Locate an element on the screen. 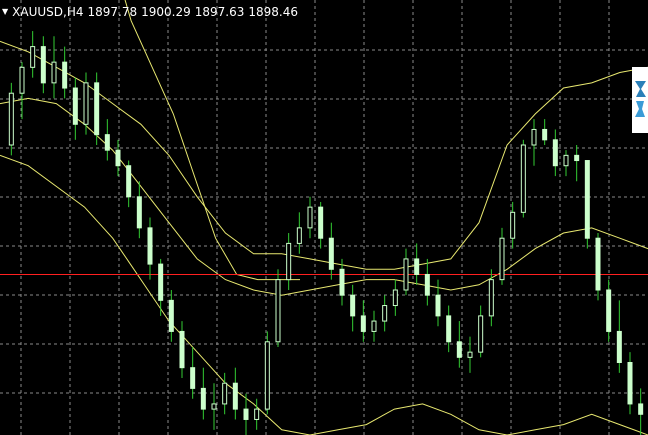  low-price: 1897.63 is located at coordinates (219, 12).